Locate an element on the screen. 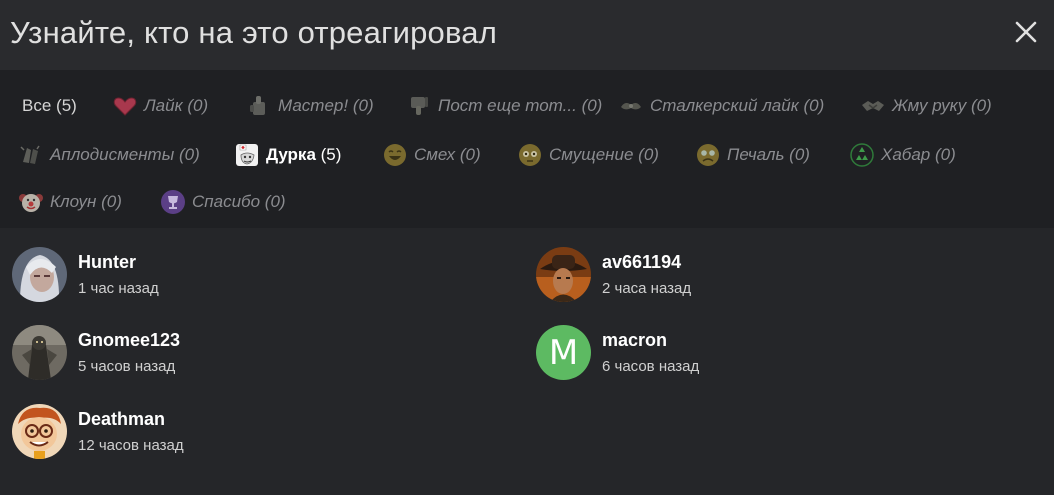 The image size is (1054, 495). filter-label: Все is located at coordinates (37, 105).